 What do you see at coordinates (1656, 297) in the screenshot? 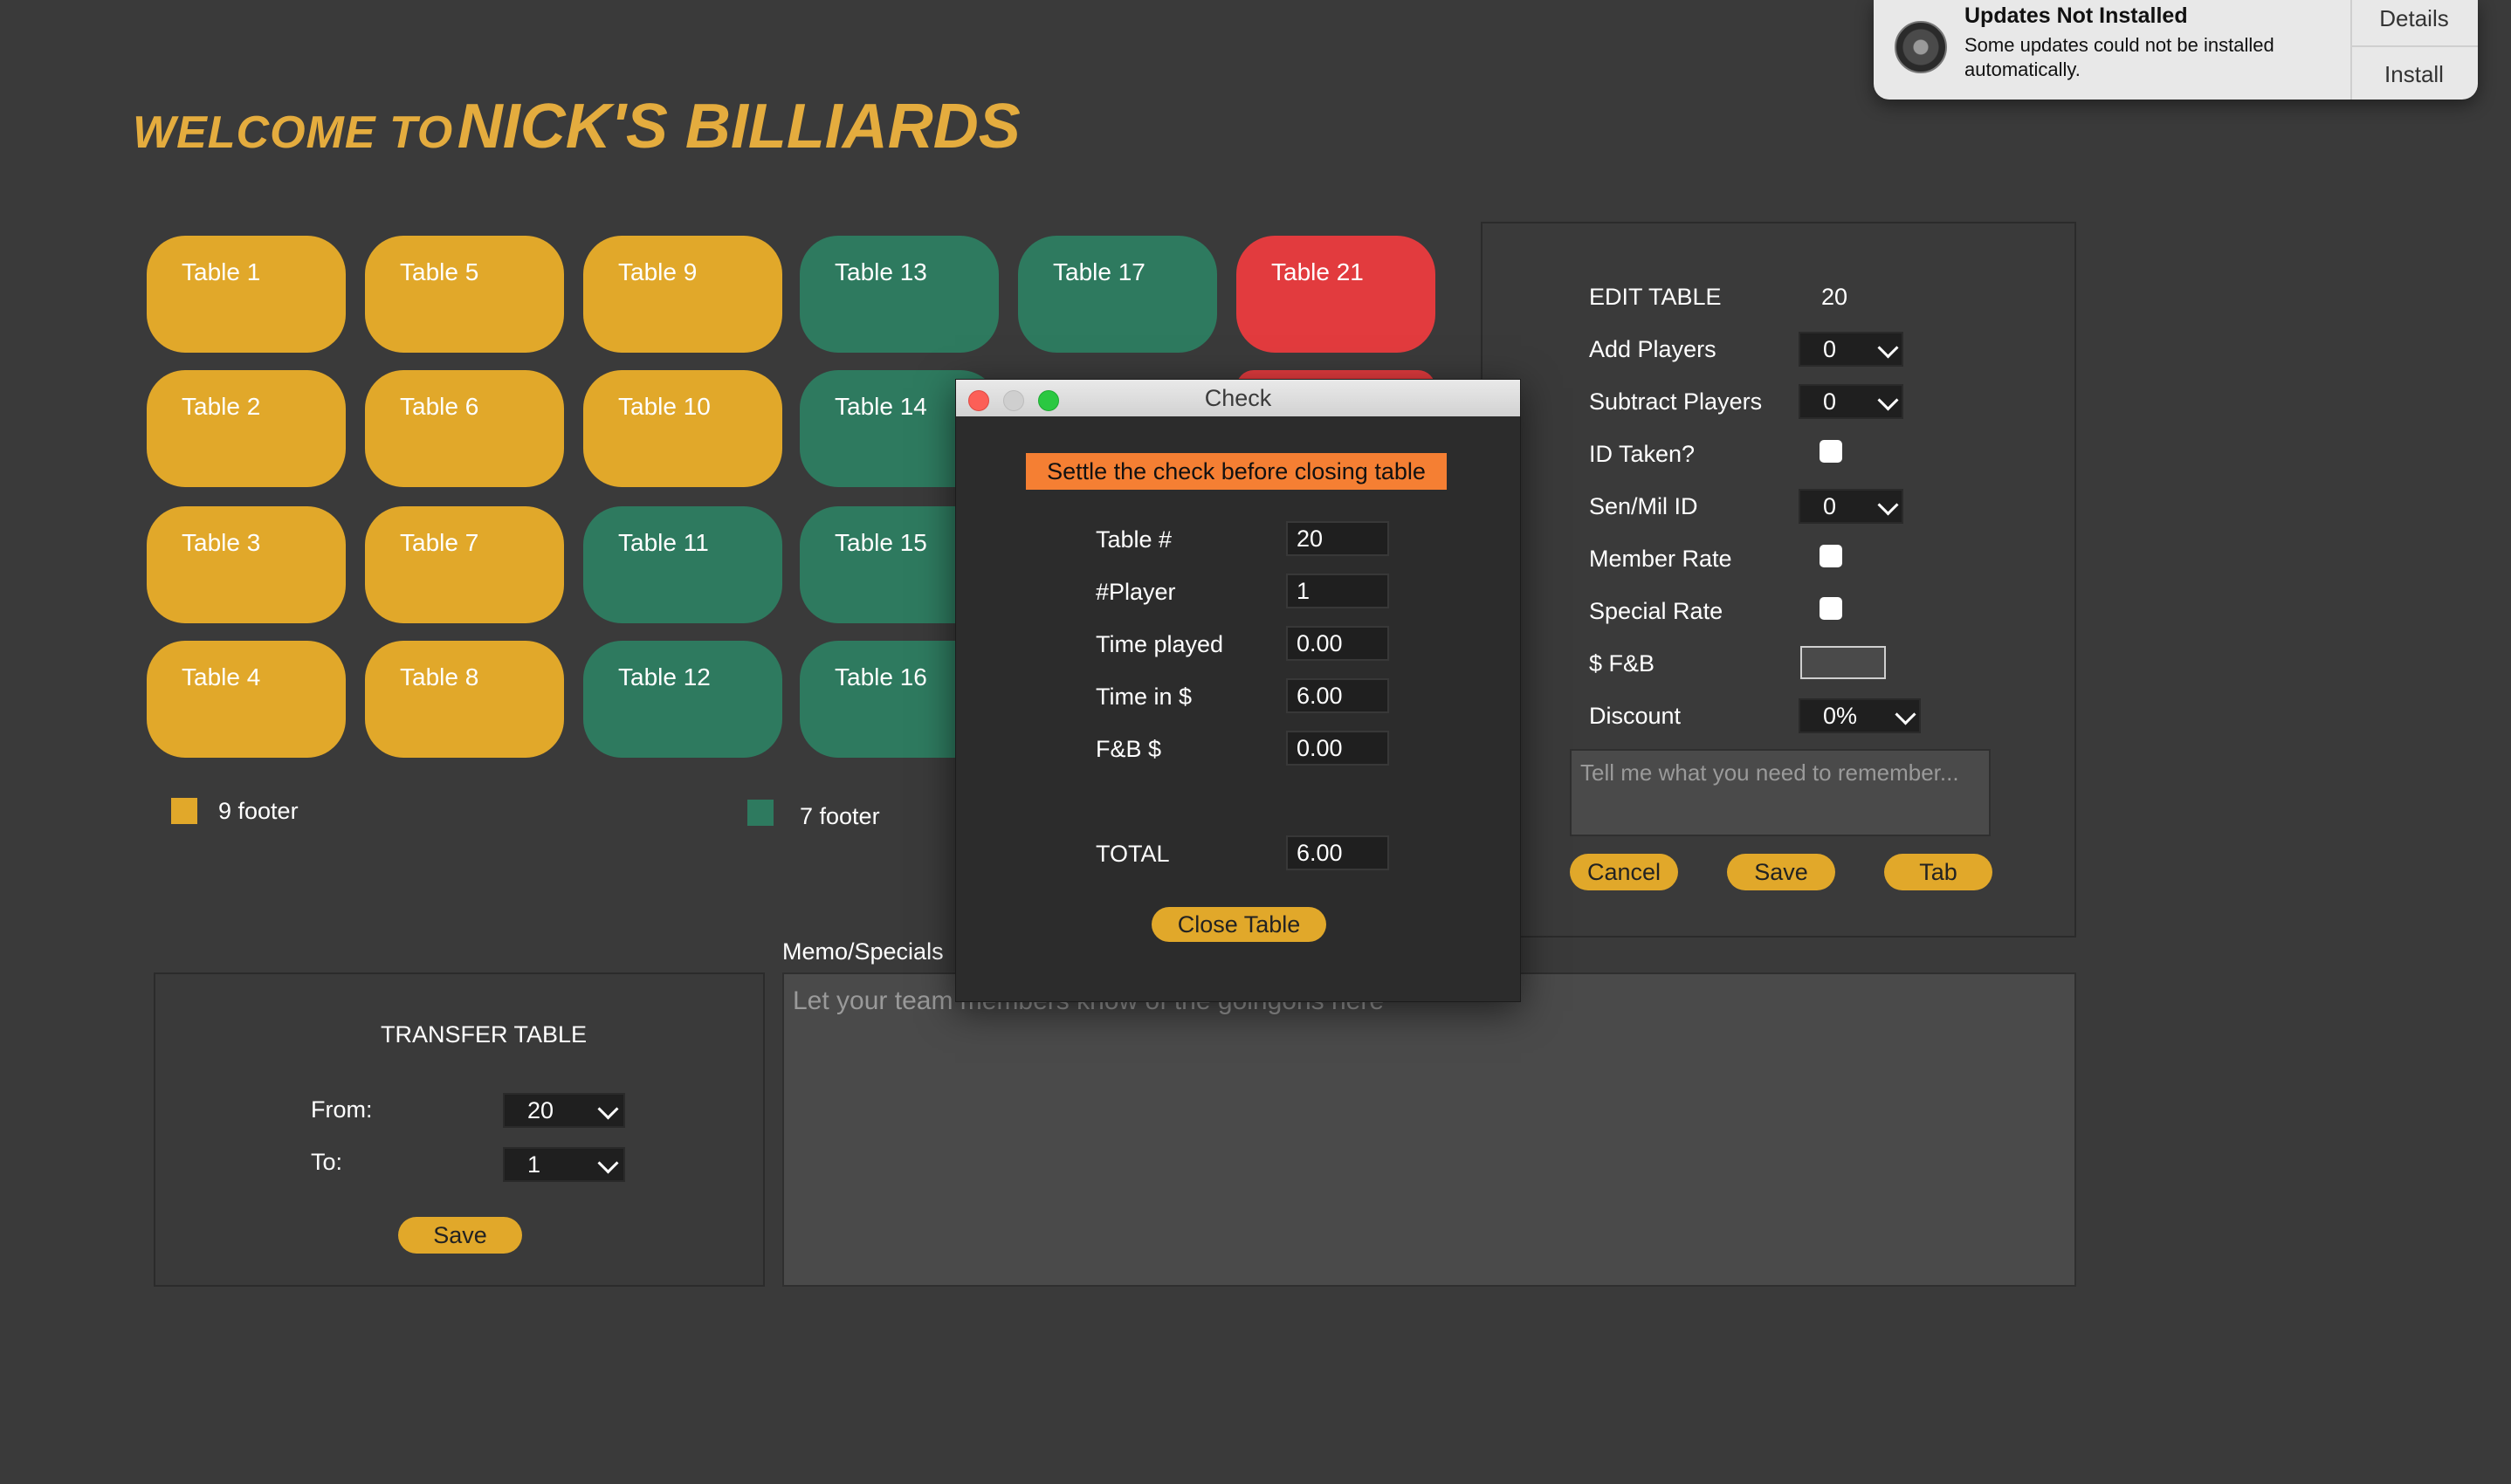
I see `edit-table-heading: EDIT TABLE` at bounding box center [1656, 297].